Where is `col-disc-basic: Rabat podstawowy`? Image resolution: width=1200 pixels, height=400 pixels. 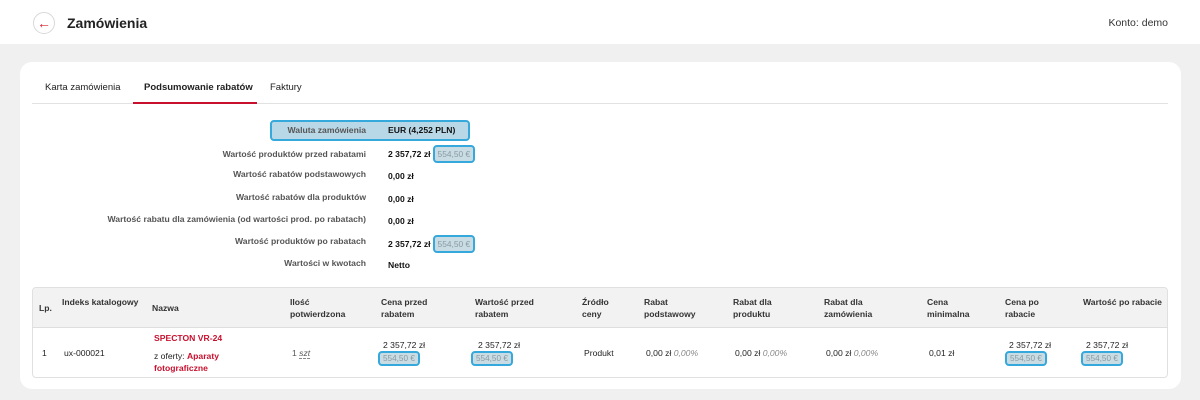
col-disc-basic: Rabat podstawowy is located at coordinates (670, 308).